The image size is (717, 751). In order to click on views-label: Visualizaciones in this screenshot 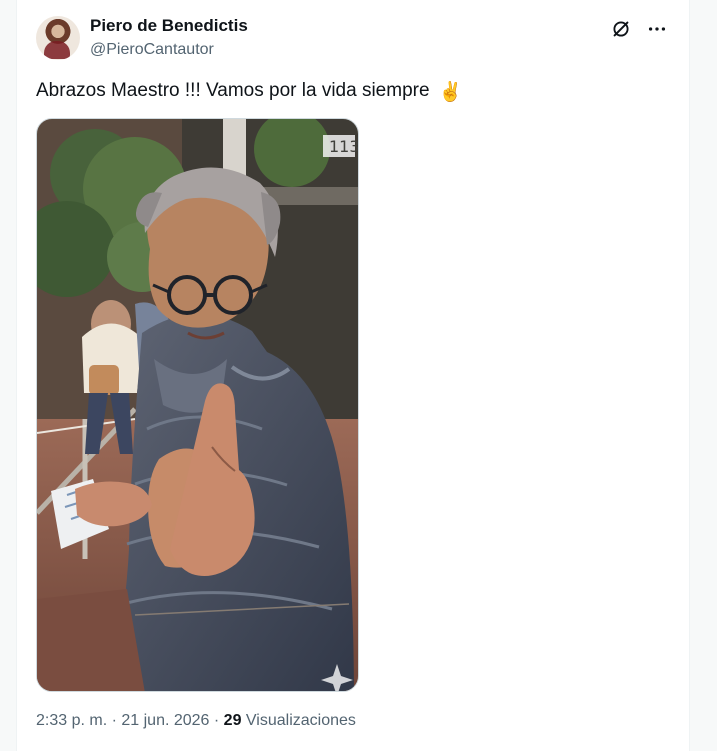, I will do `click(300, 720)`.